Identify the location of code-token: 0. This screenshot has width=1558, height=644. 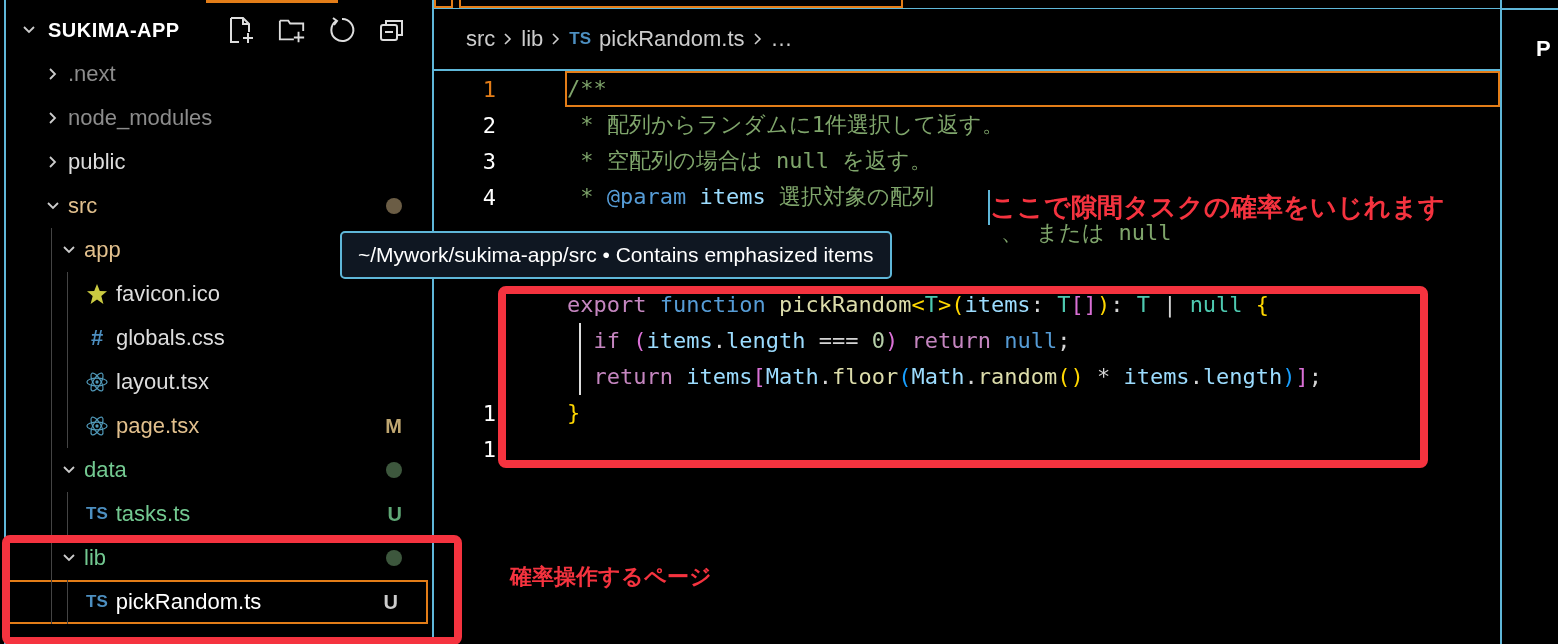
(878, 340).